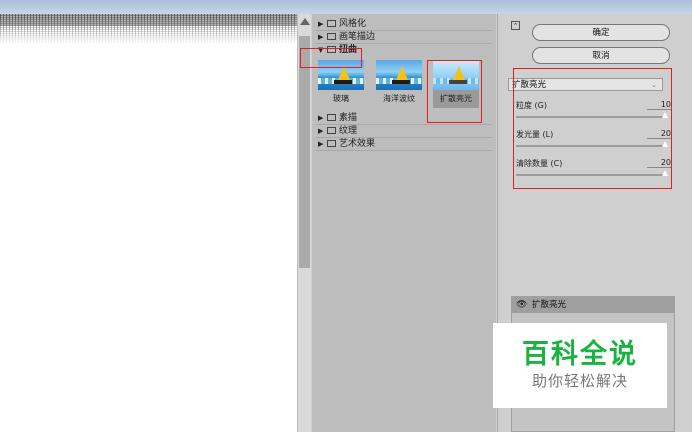 The width and height of the screenshot is (692, 432). Describe the element at coordinates (593, 305) in the screenshot. I see `effect-layer-row: 👁 扩散亮光` at that location.